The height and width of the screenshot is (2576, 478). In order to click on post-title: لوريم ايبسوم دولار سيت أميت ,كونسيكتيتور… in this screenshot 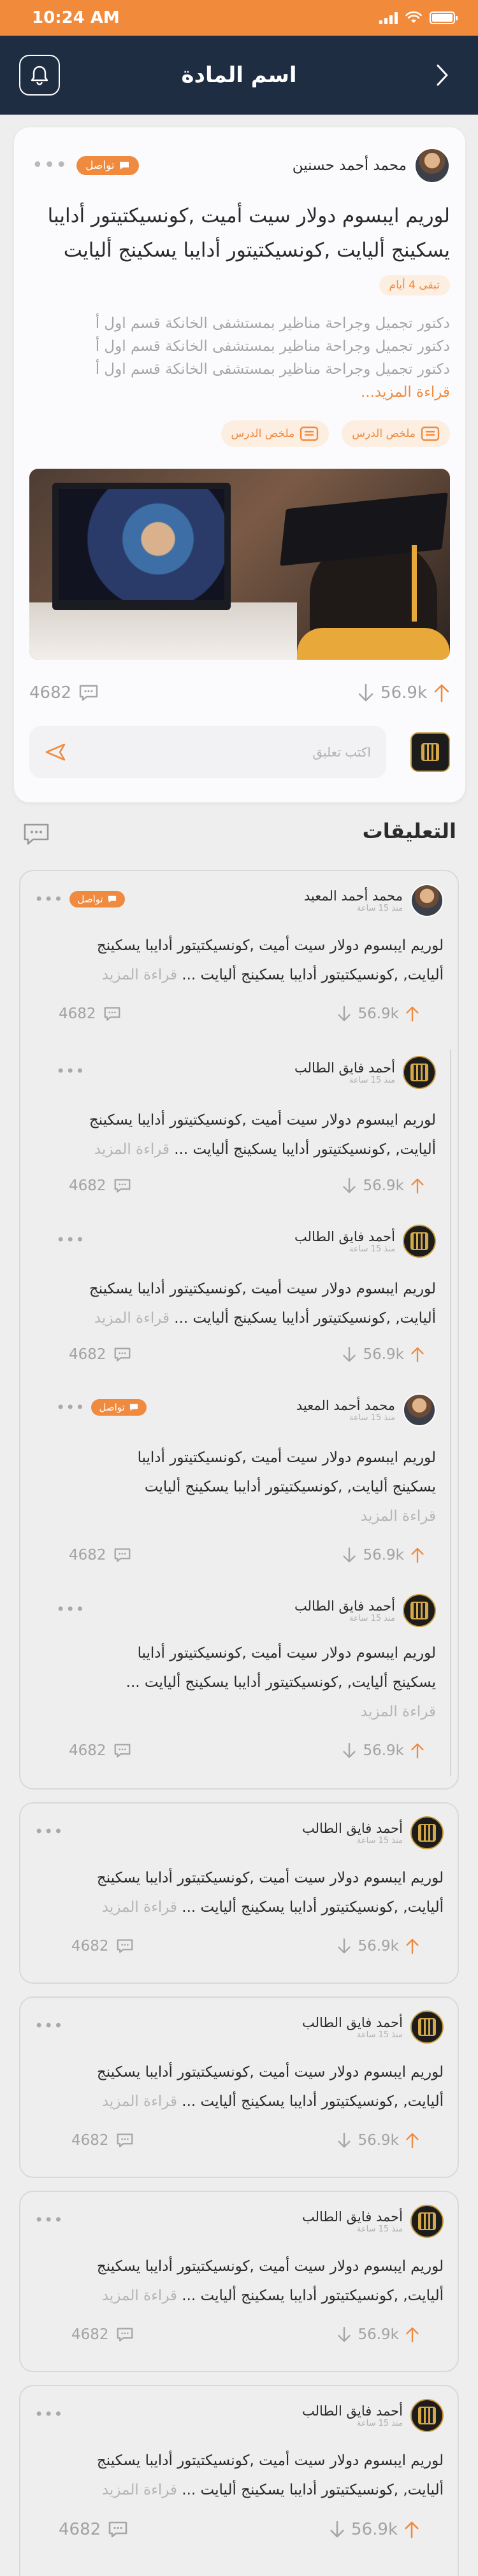, I will do `click(248, 233)`.